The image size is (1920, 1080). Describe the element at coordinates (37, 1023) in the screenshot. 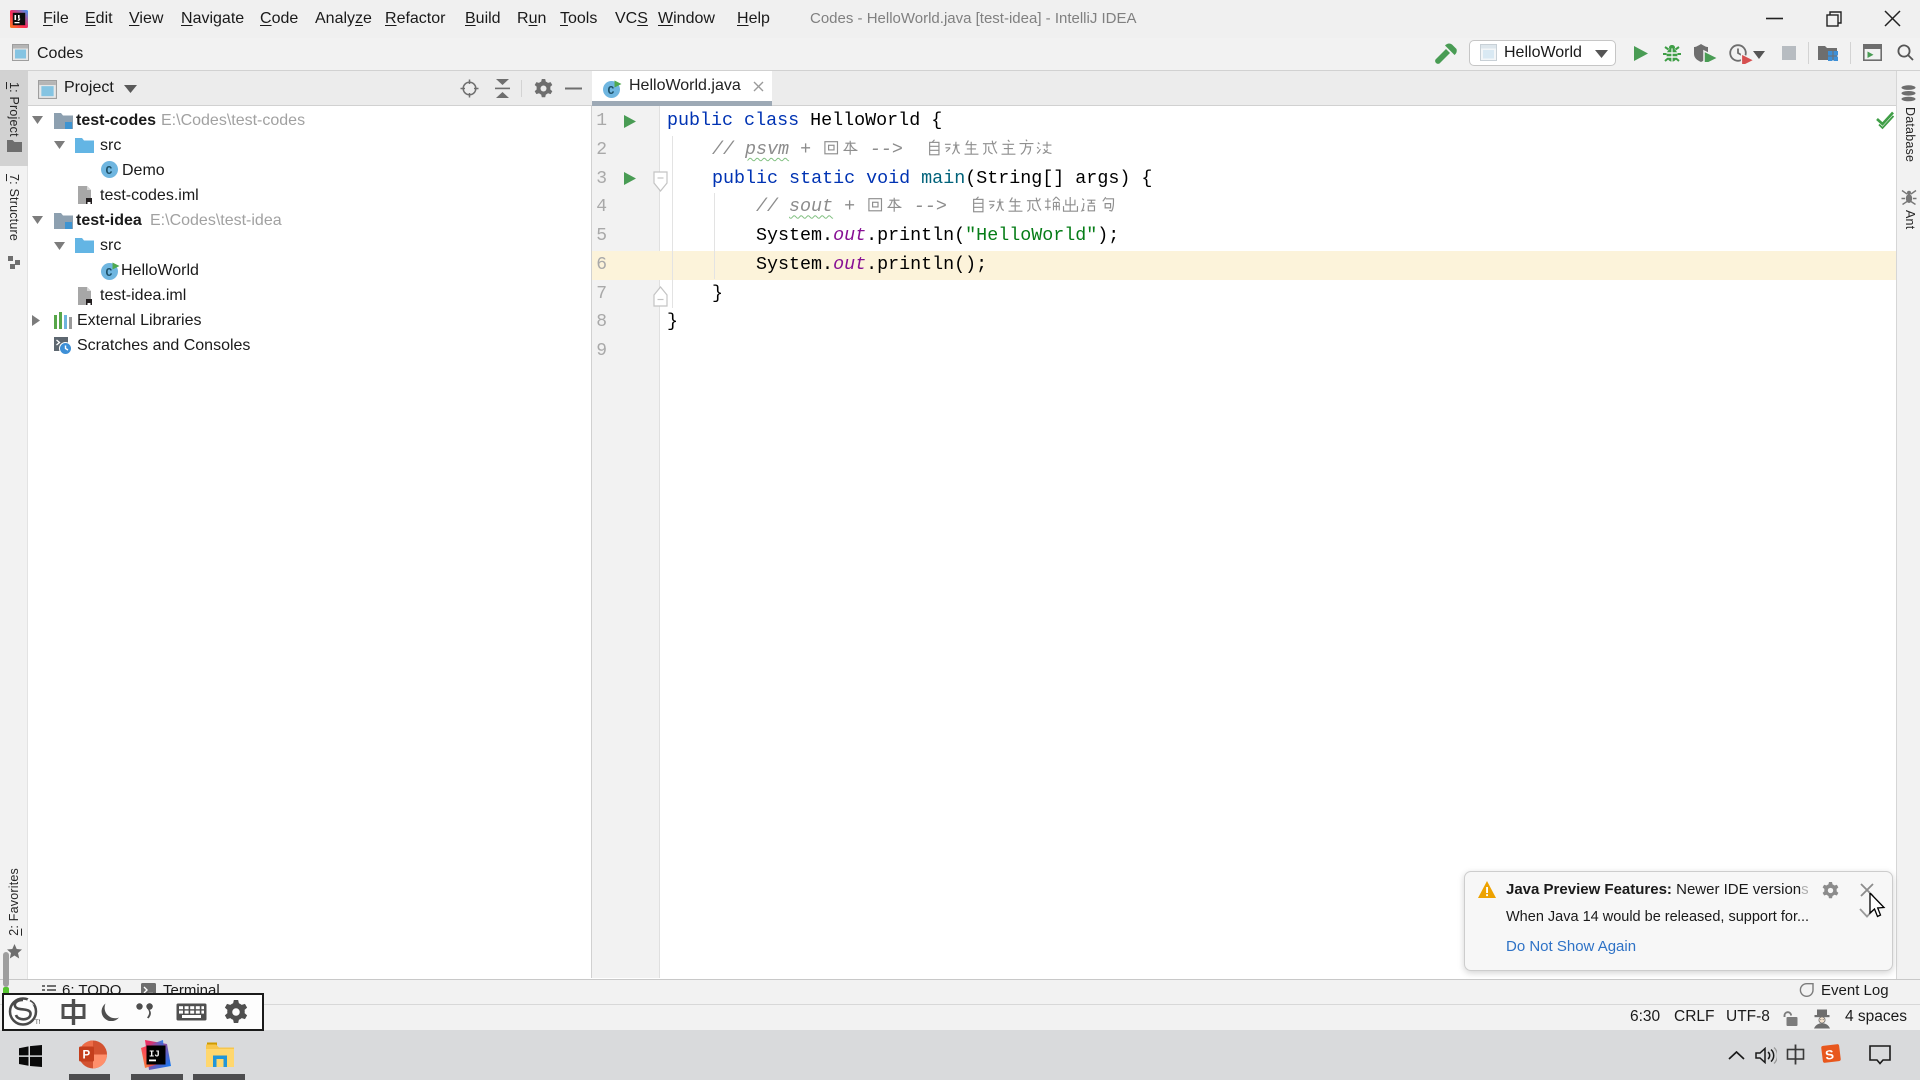

I see `svg-text: TM` at that location.